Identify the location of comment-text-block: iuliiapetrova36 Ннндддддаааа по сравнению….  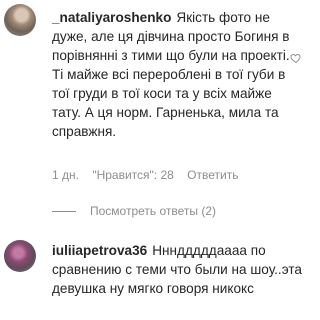
(177, 269).